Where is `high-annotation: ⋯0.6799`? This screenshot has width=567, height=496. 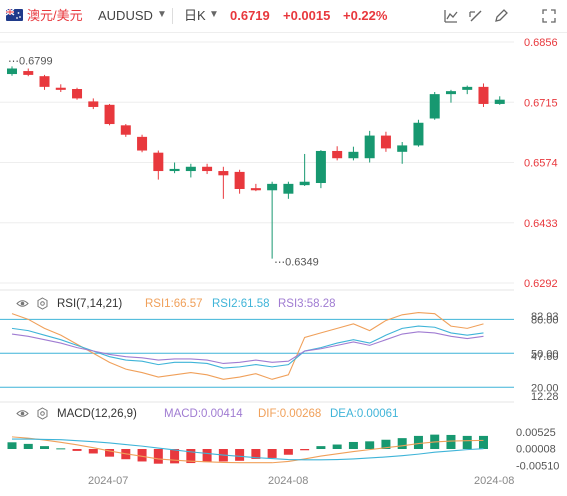
high-annotation: ⋯0.6799 is located at coordinates (30, 61).